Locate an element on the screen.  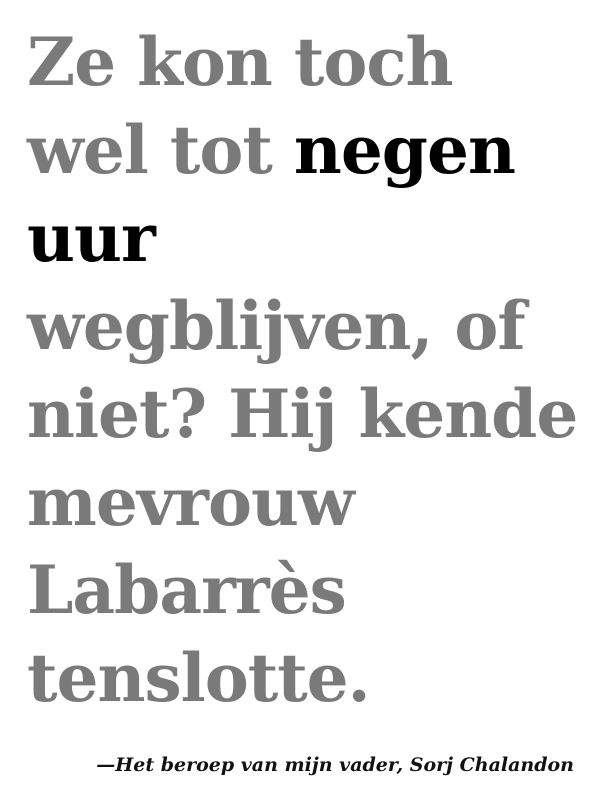
quote-line-2: wel tot negen is located at coordinates (307, 150).